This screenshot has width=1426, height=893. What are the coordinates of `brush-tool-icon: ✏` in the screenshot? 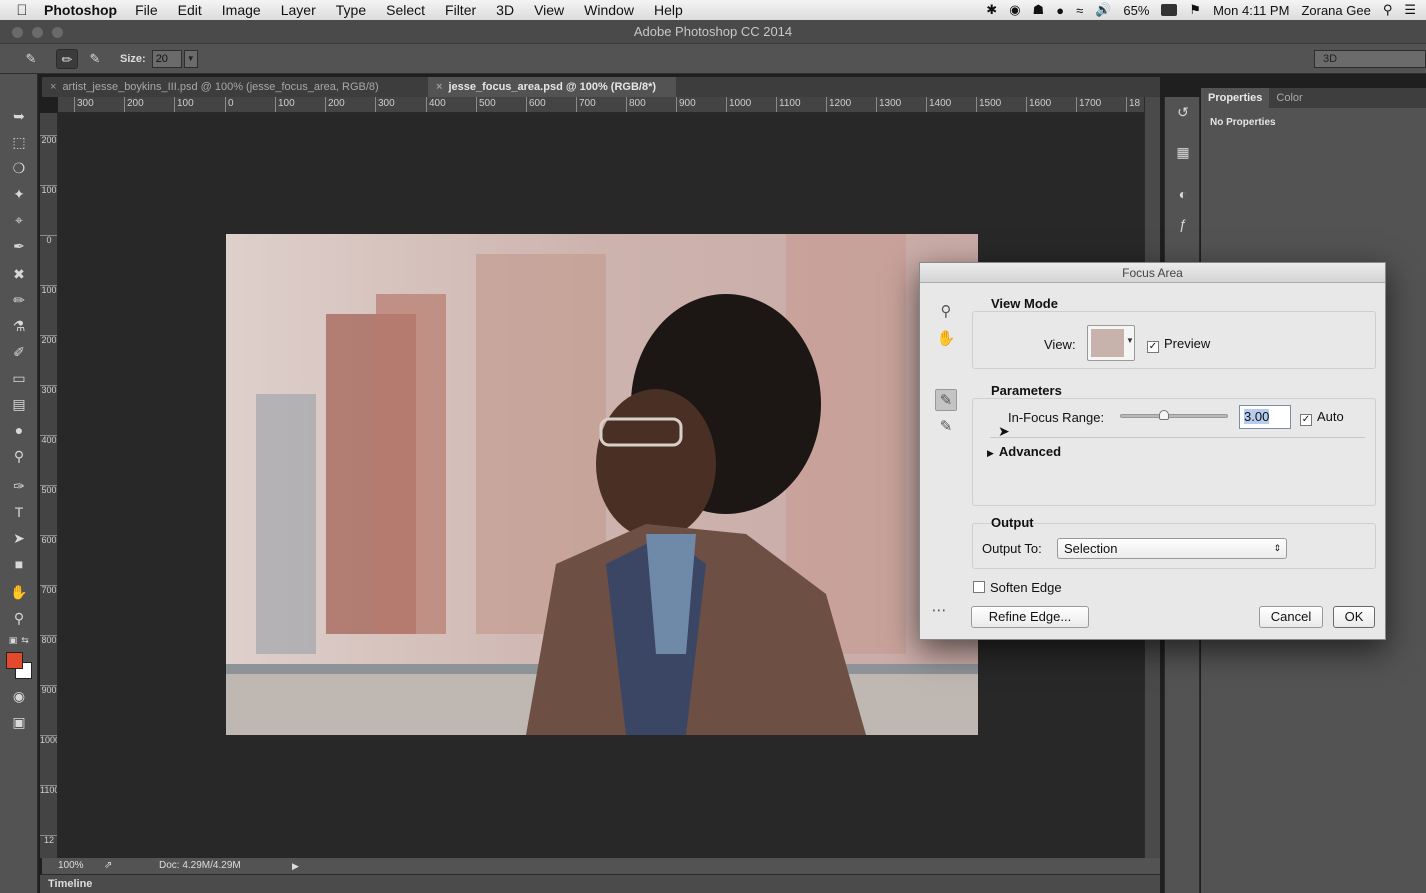 It's located at (19, 300).